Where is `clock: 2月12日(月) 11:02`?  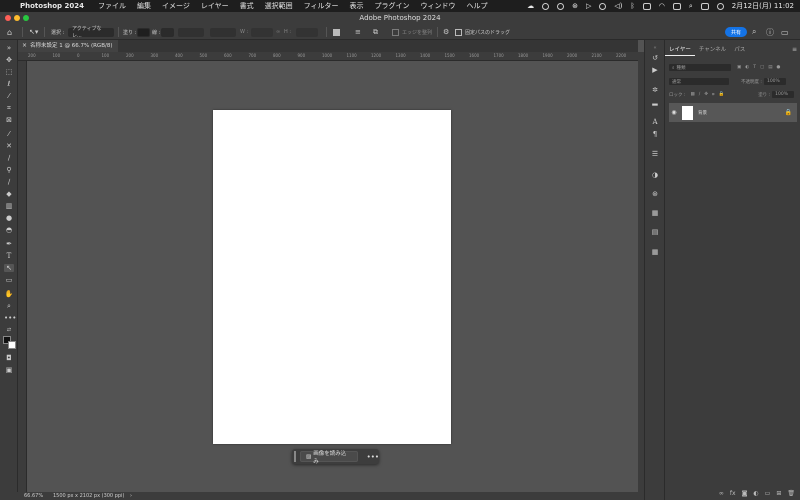
clock: 2月12日(月) 11:02 is located at coordinates (763, 6).